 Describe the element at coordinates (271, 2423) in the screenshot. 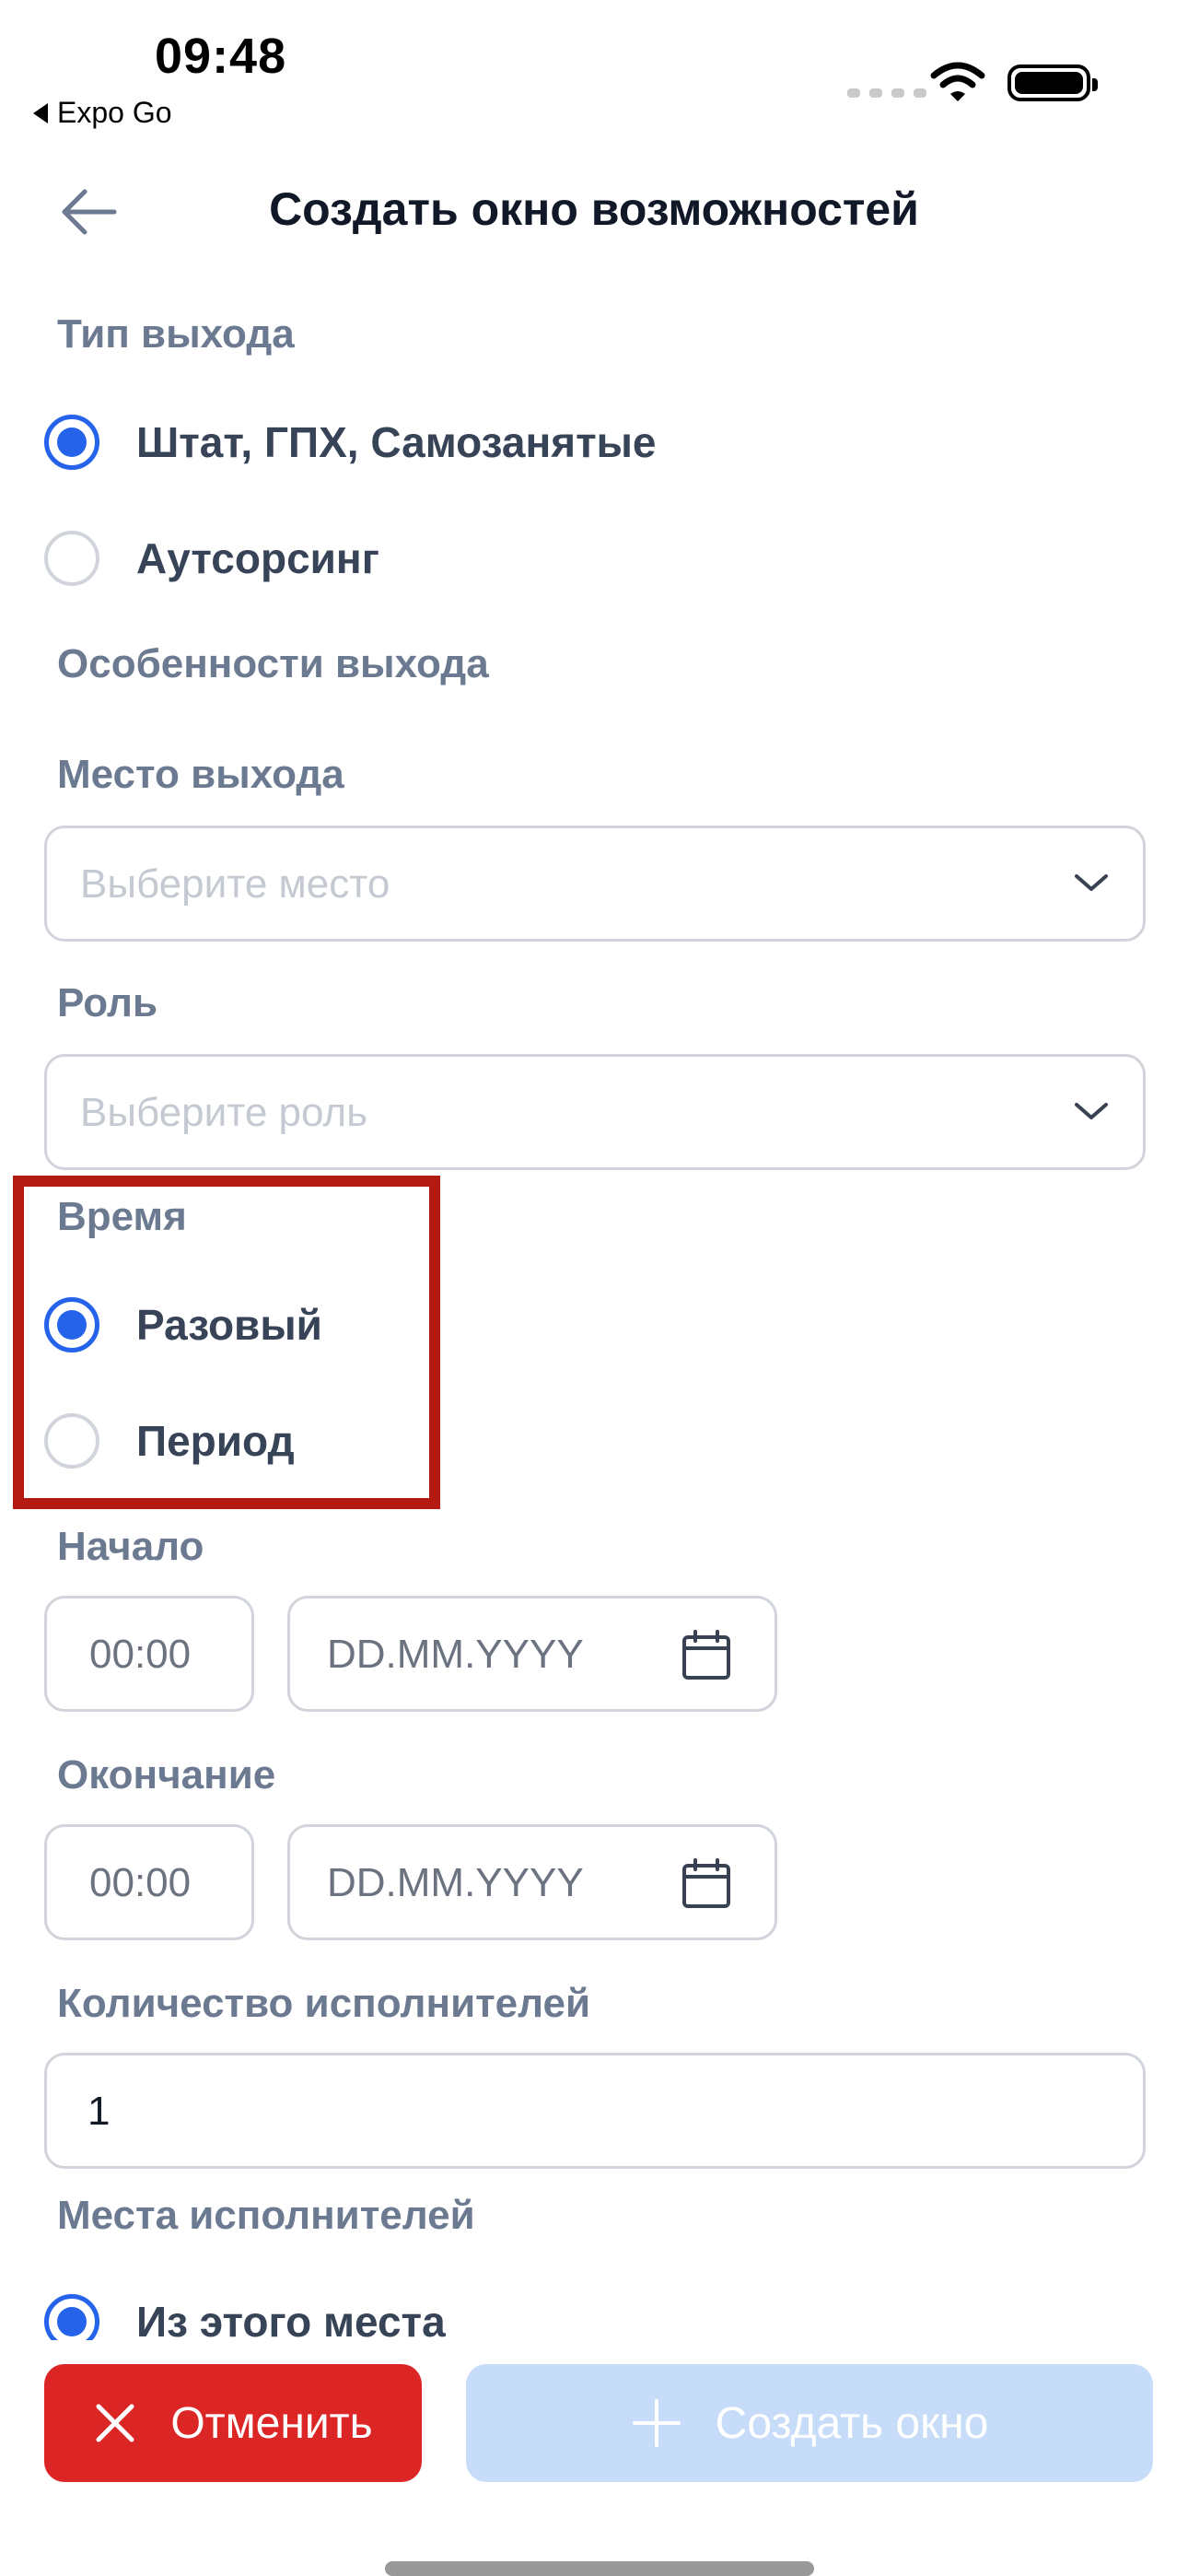

I see `cancel-label: Отменить` at that location.